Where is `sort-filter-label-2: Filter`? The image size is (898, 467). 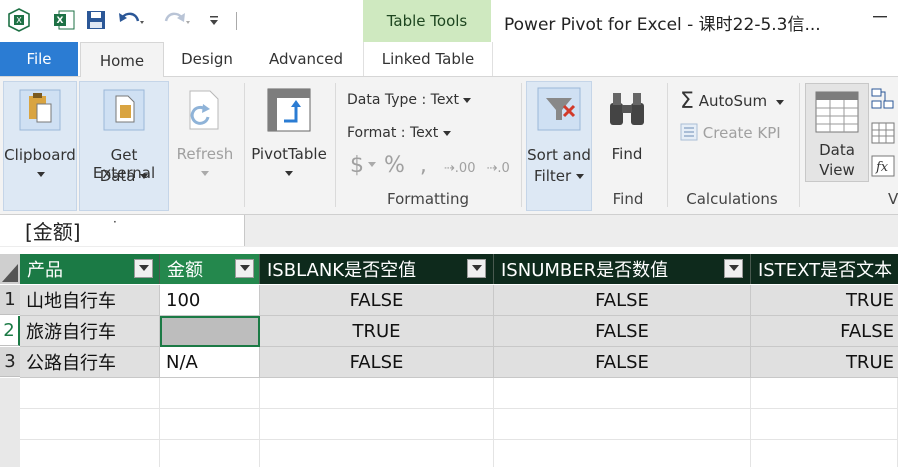 sort-filter-label-2: Filter is located at coordinates (559, 176).